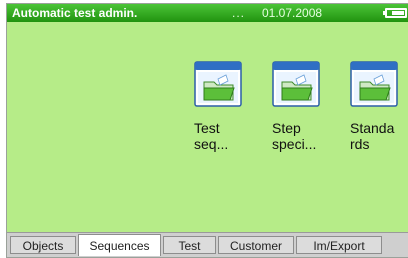 This screenshot has width=408, height=258. What do you see at coordinates (189, 245) in the screenshot?
I see `tab-test: Test` at bounding box center [189, 245].